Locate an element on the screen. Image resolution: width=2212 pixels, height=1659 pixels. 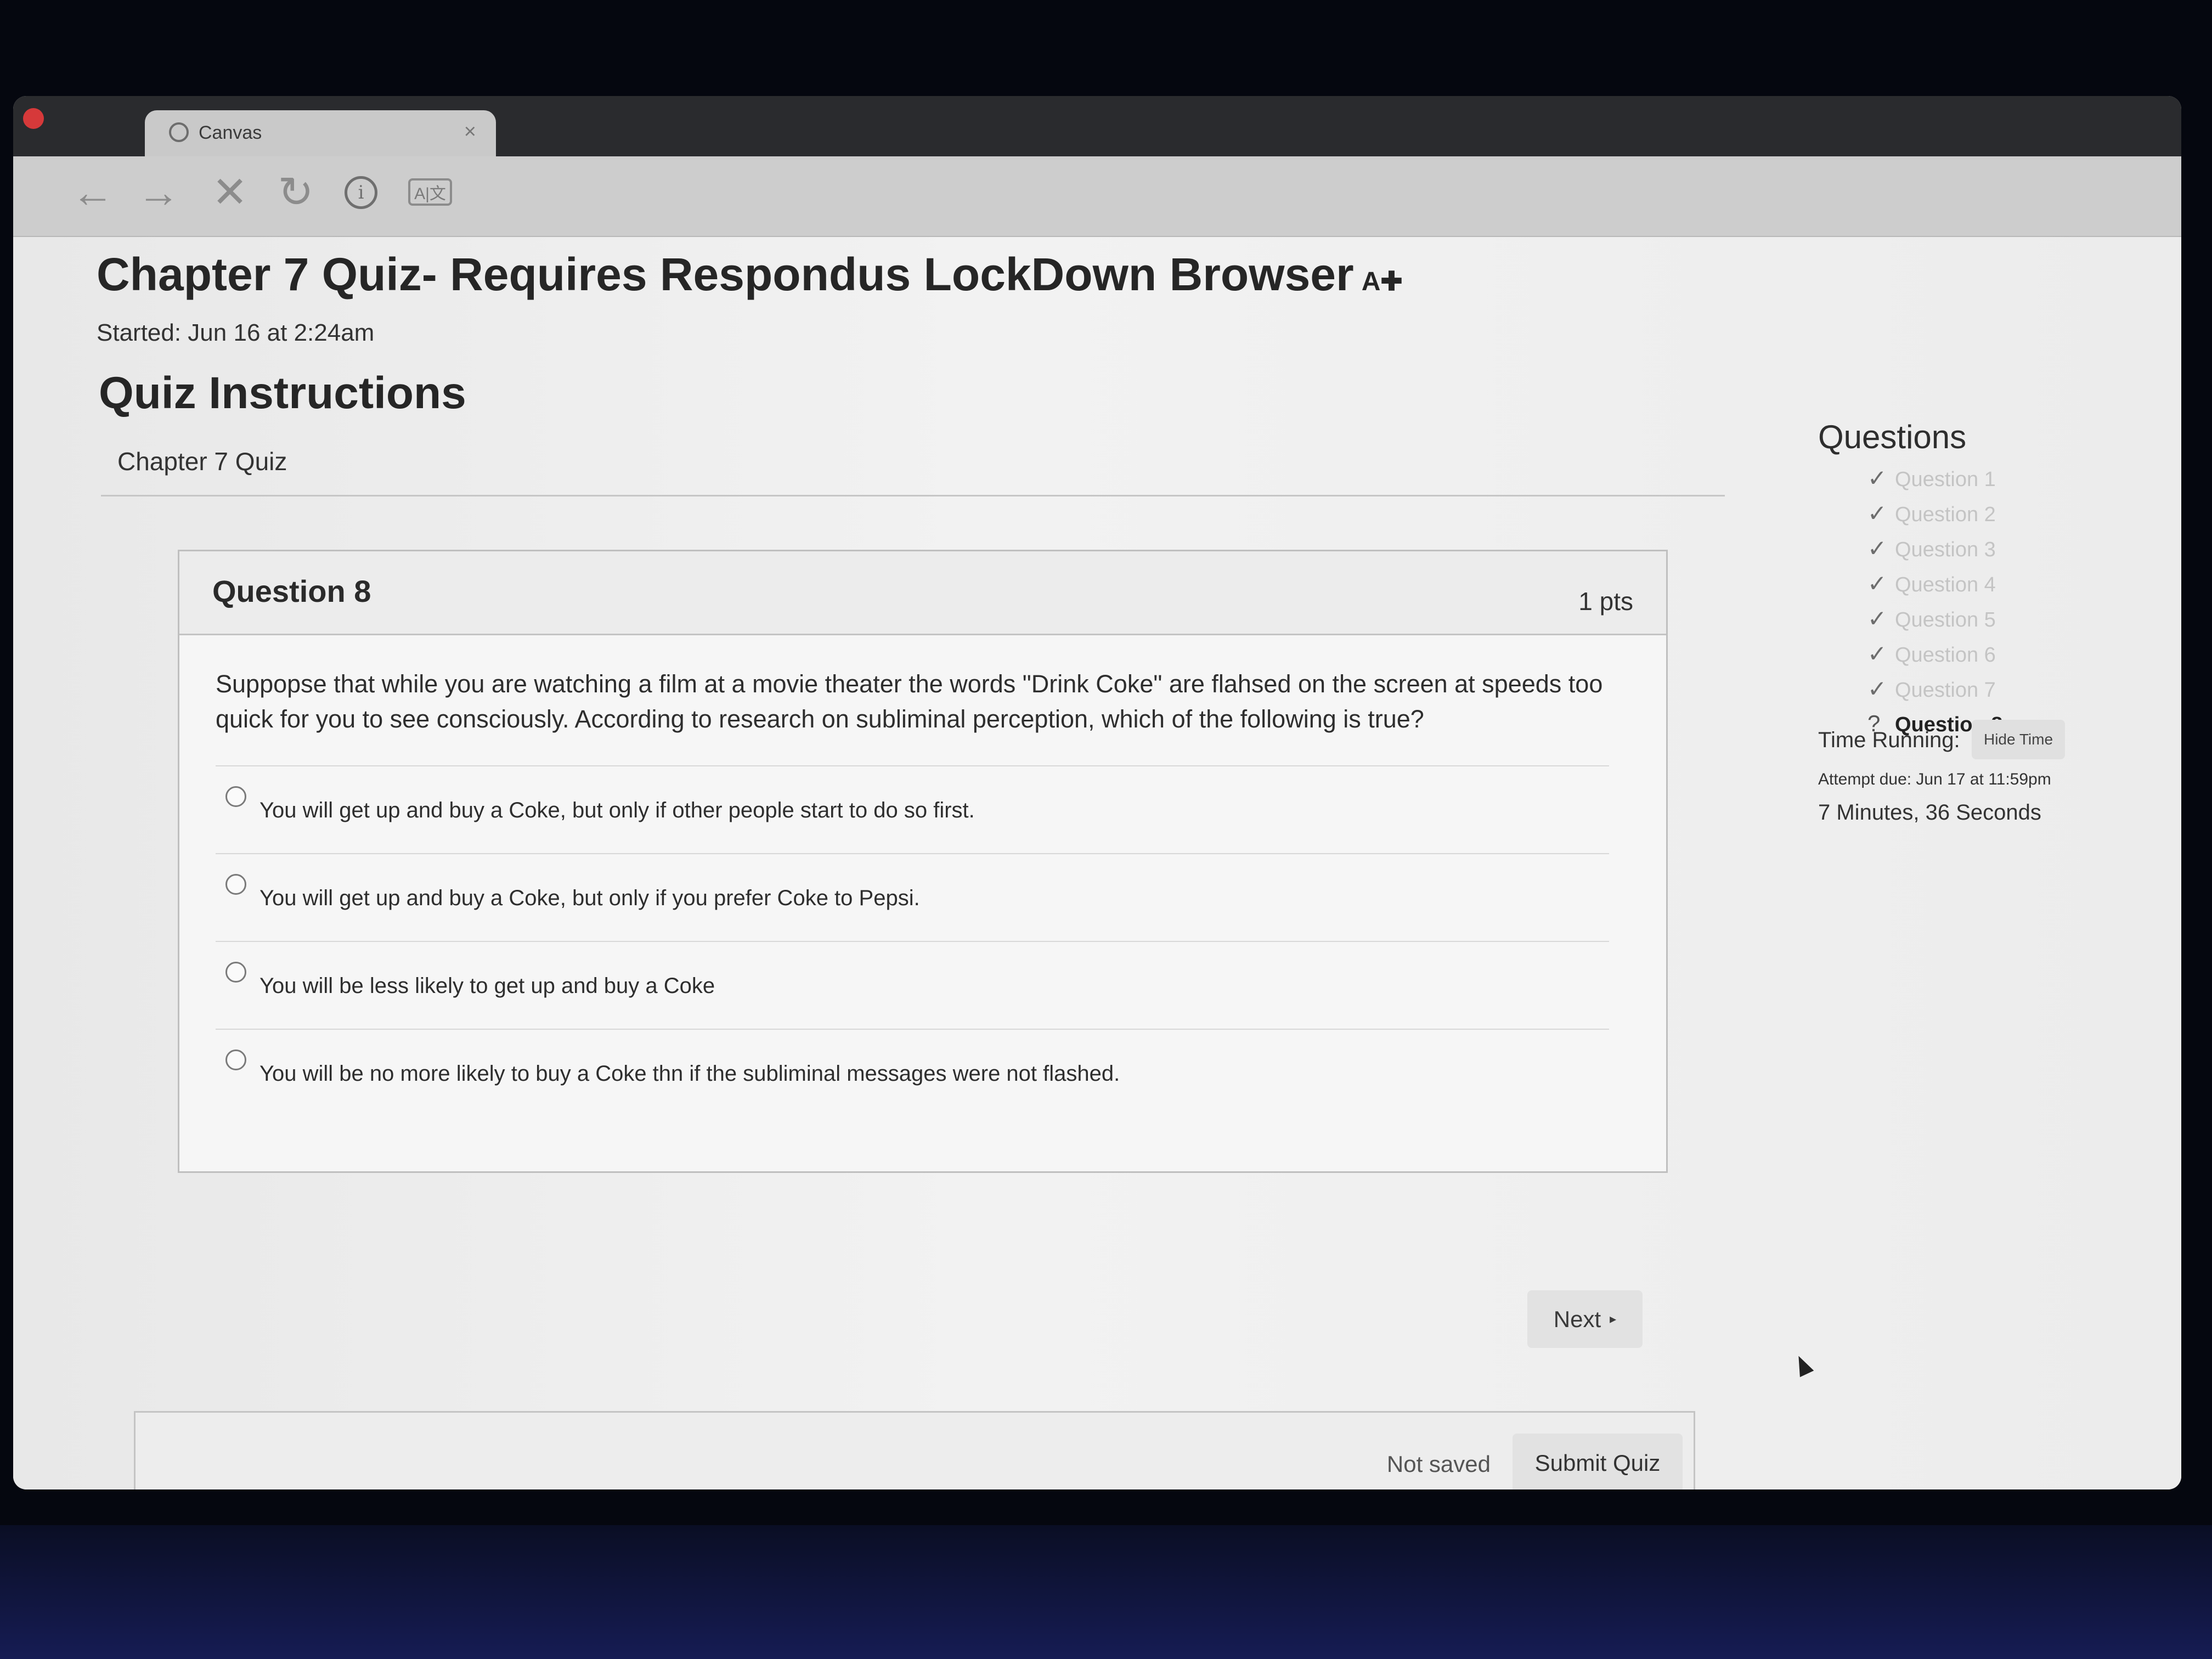
sidebar-item-question-6: ✓ Question 6 is located at coordinates (1934, 658).